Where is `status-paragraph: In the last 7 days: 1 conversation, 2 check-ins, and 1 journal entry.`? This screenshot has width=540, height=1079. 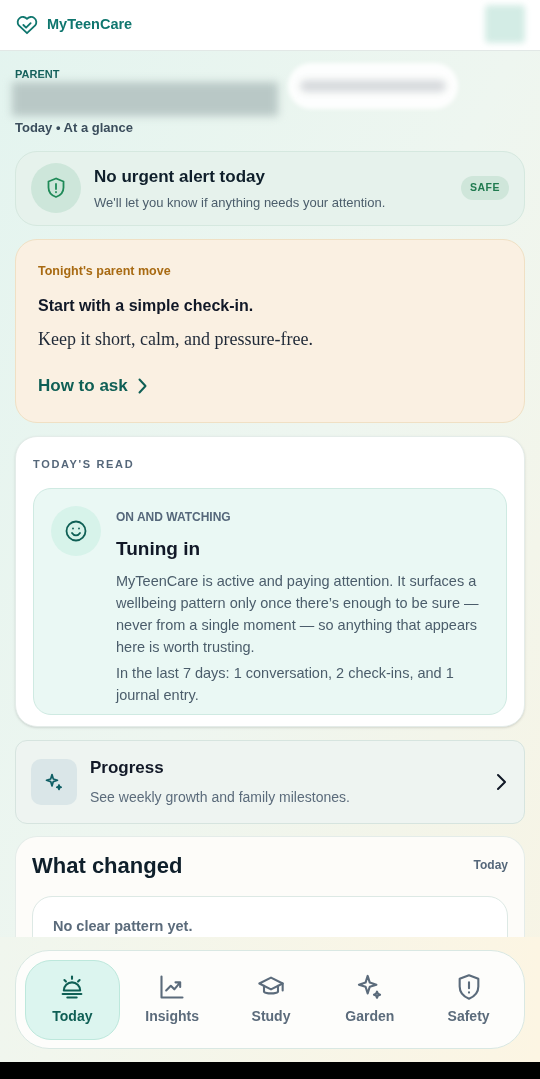 status-paragraph: In the last 7 days: 1 conversation, 2 check-ins, and 1 journal entry. is located at coordinates (285, 684).